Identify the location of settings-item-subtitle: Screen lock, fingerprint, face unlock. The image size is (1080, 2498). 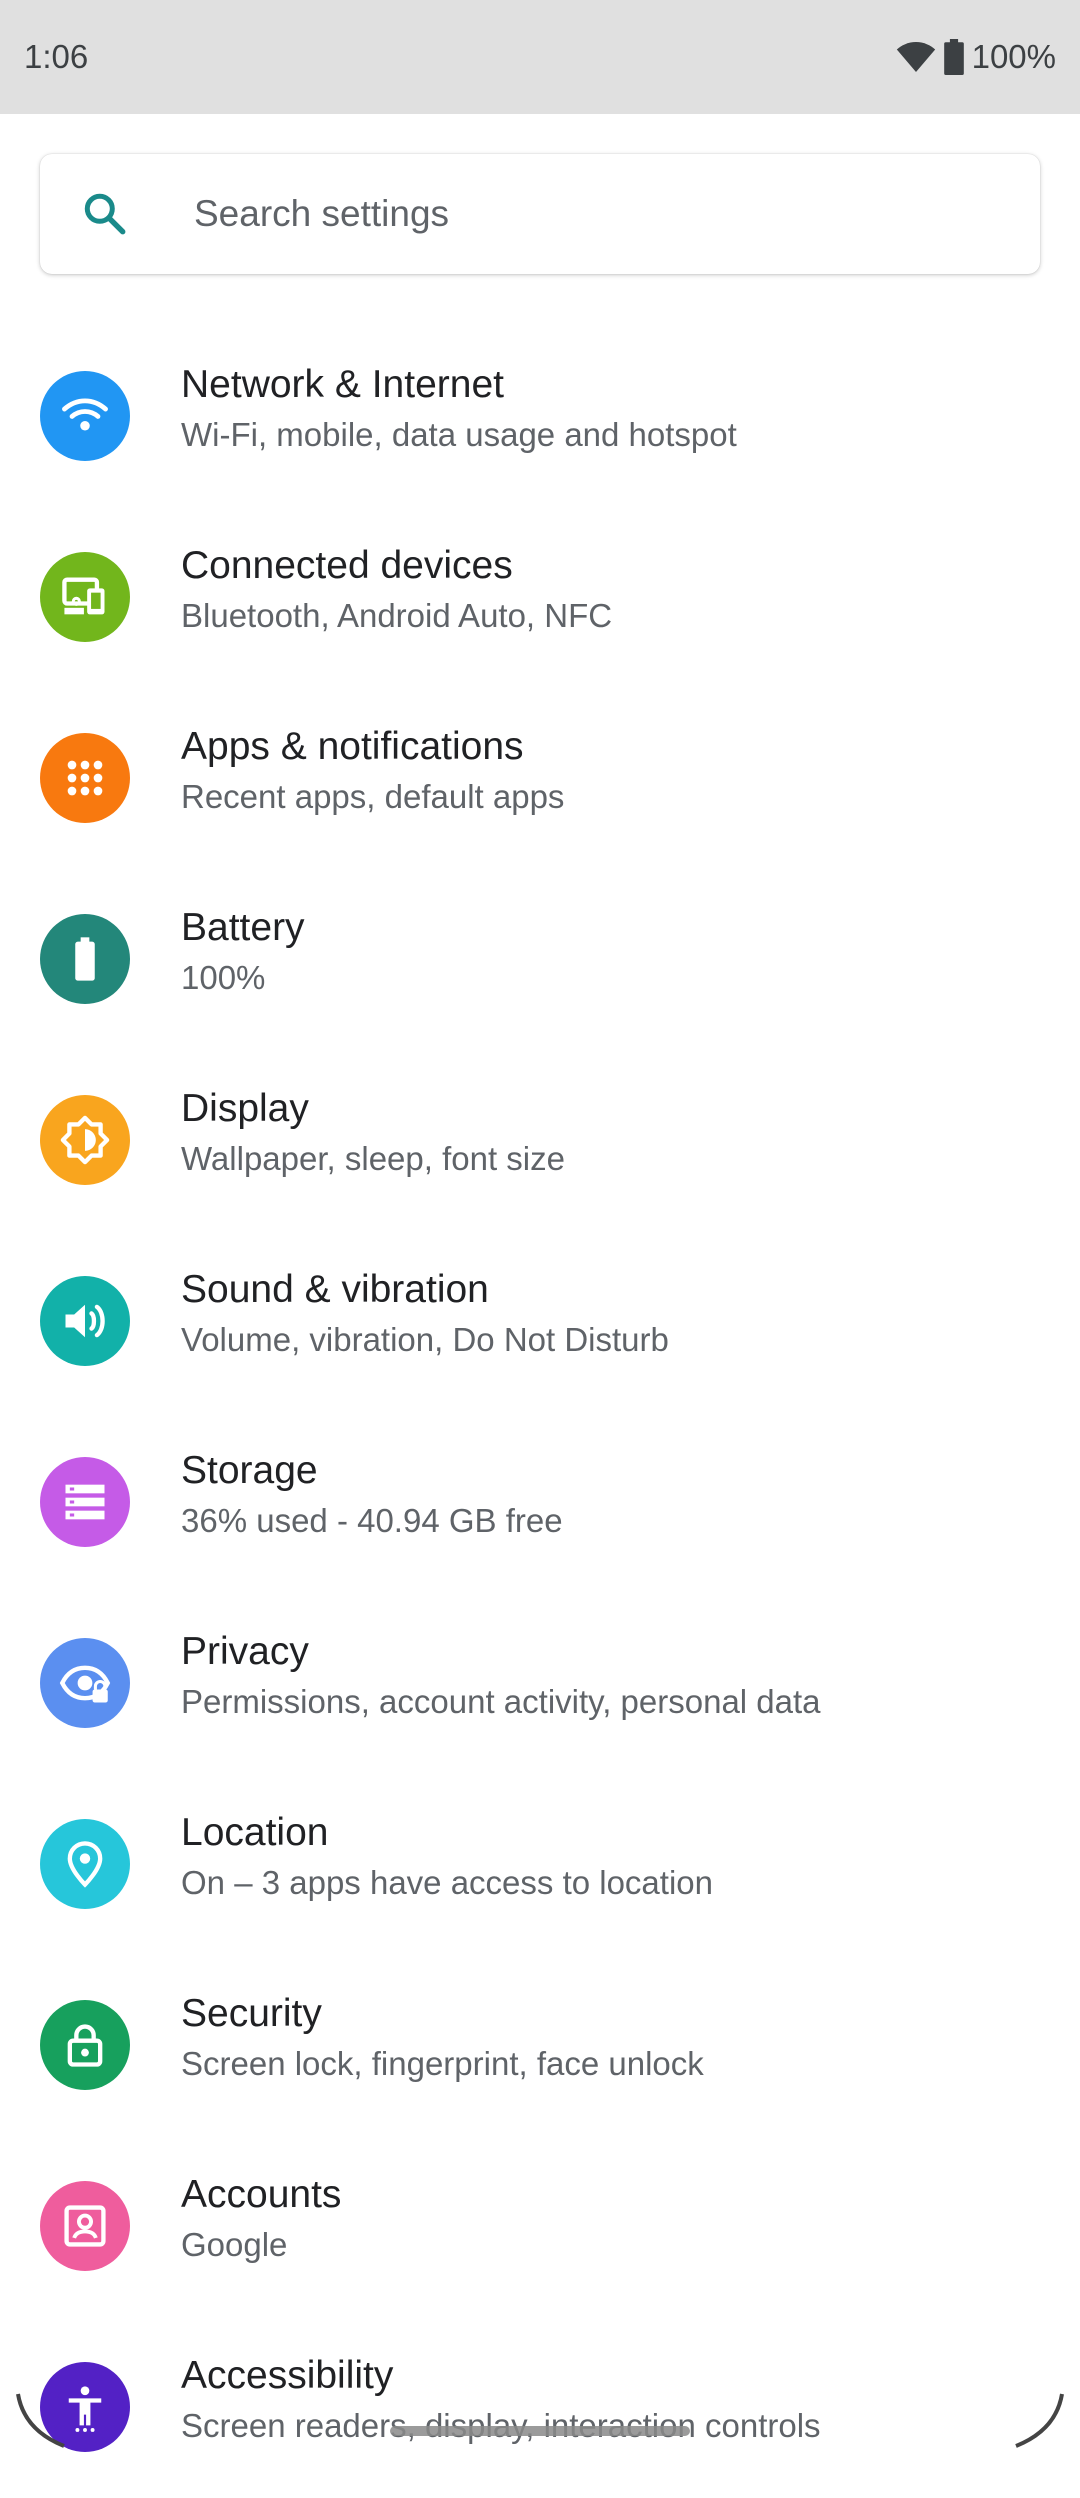
(442, 2063).